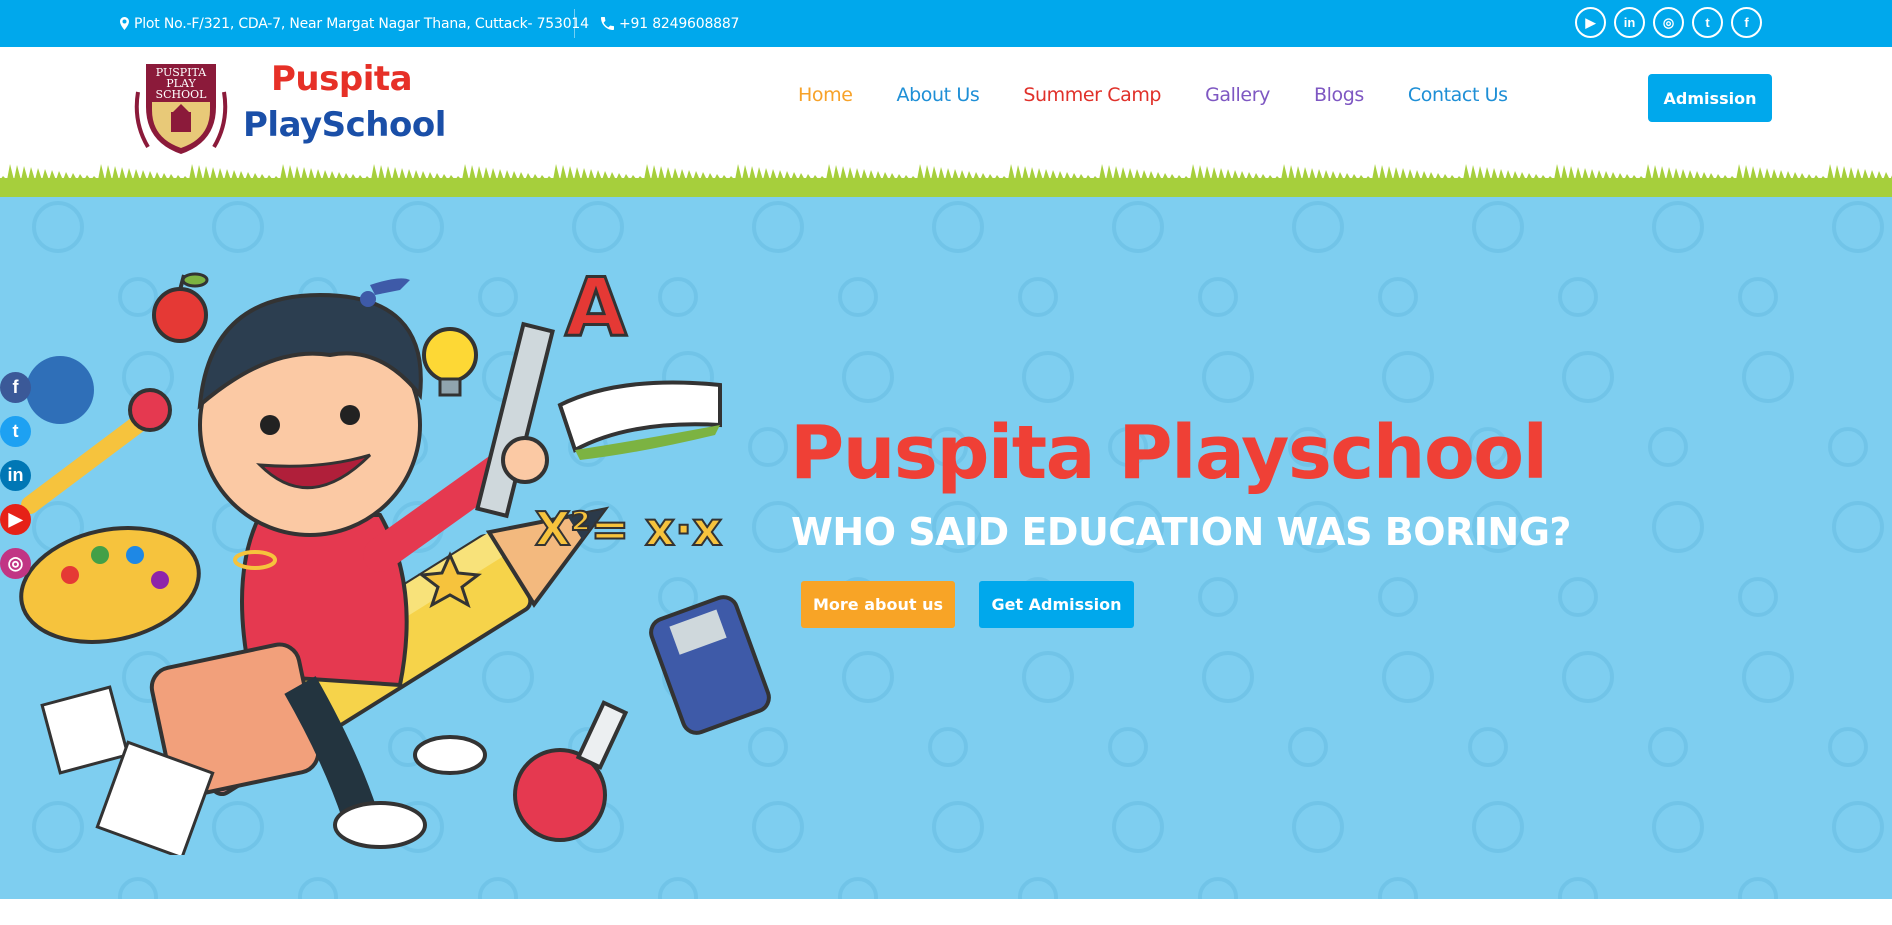  Describe the element at coordinates (679, 23) in the screenshot. I see `phone-text: +91 8249608887` at that location.